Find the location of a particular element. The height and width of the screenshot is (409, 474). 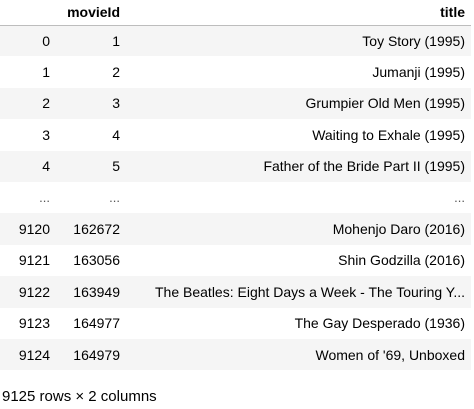

dataframe-shape-summary: 9125 rows × 2 columns is located at coordinates (79, 397).